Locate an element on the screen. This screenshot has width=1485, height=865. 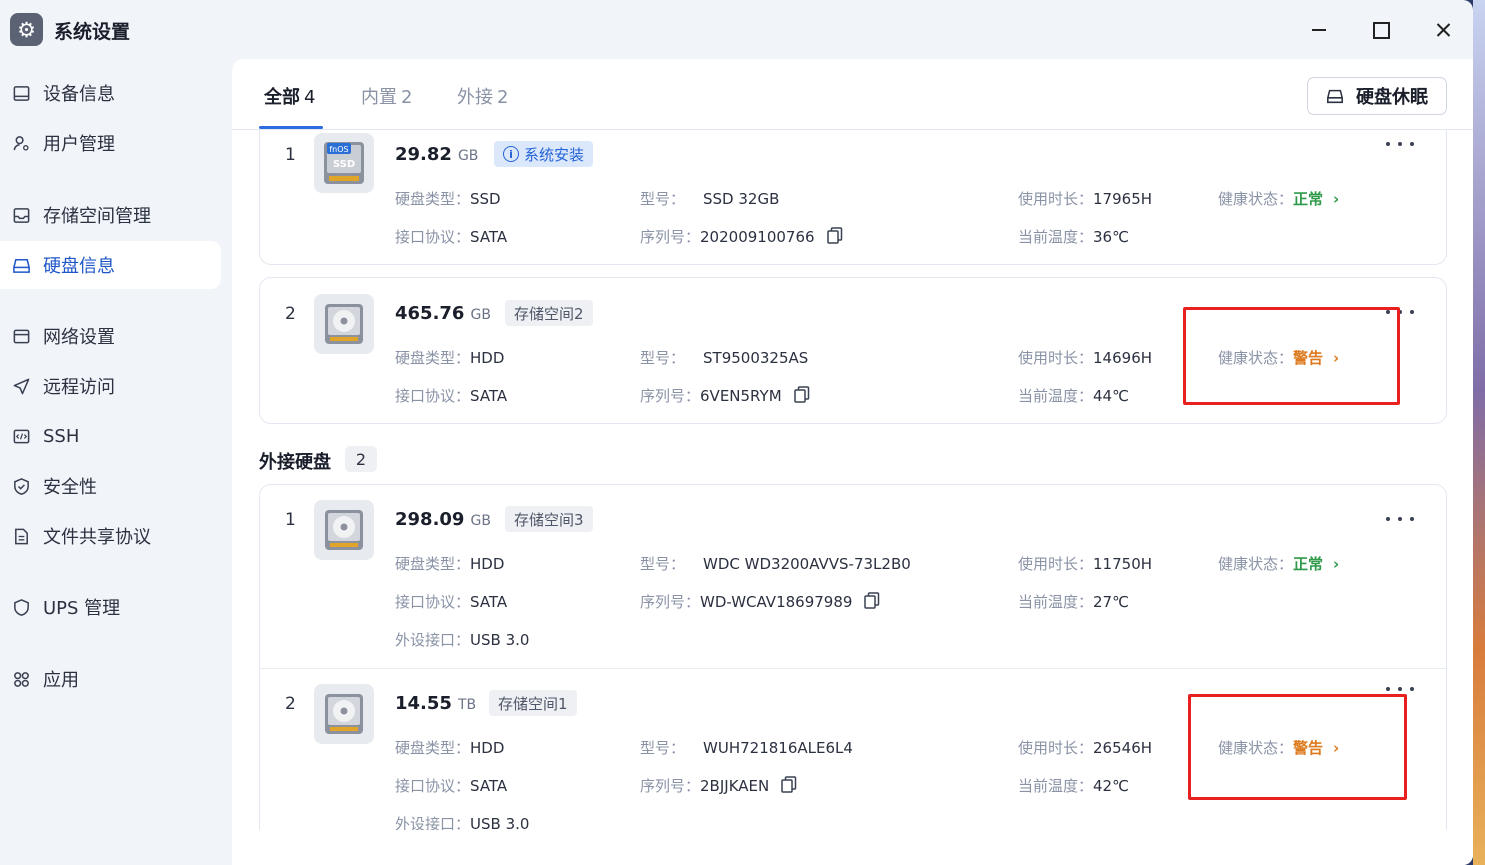
send-icon is located at coordinates (21, 386).